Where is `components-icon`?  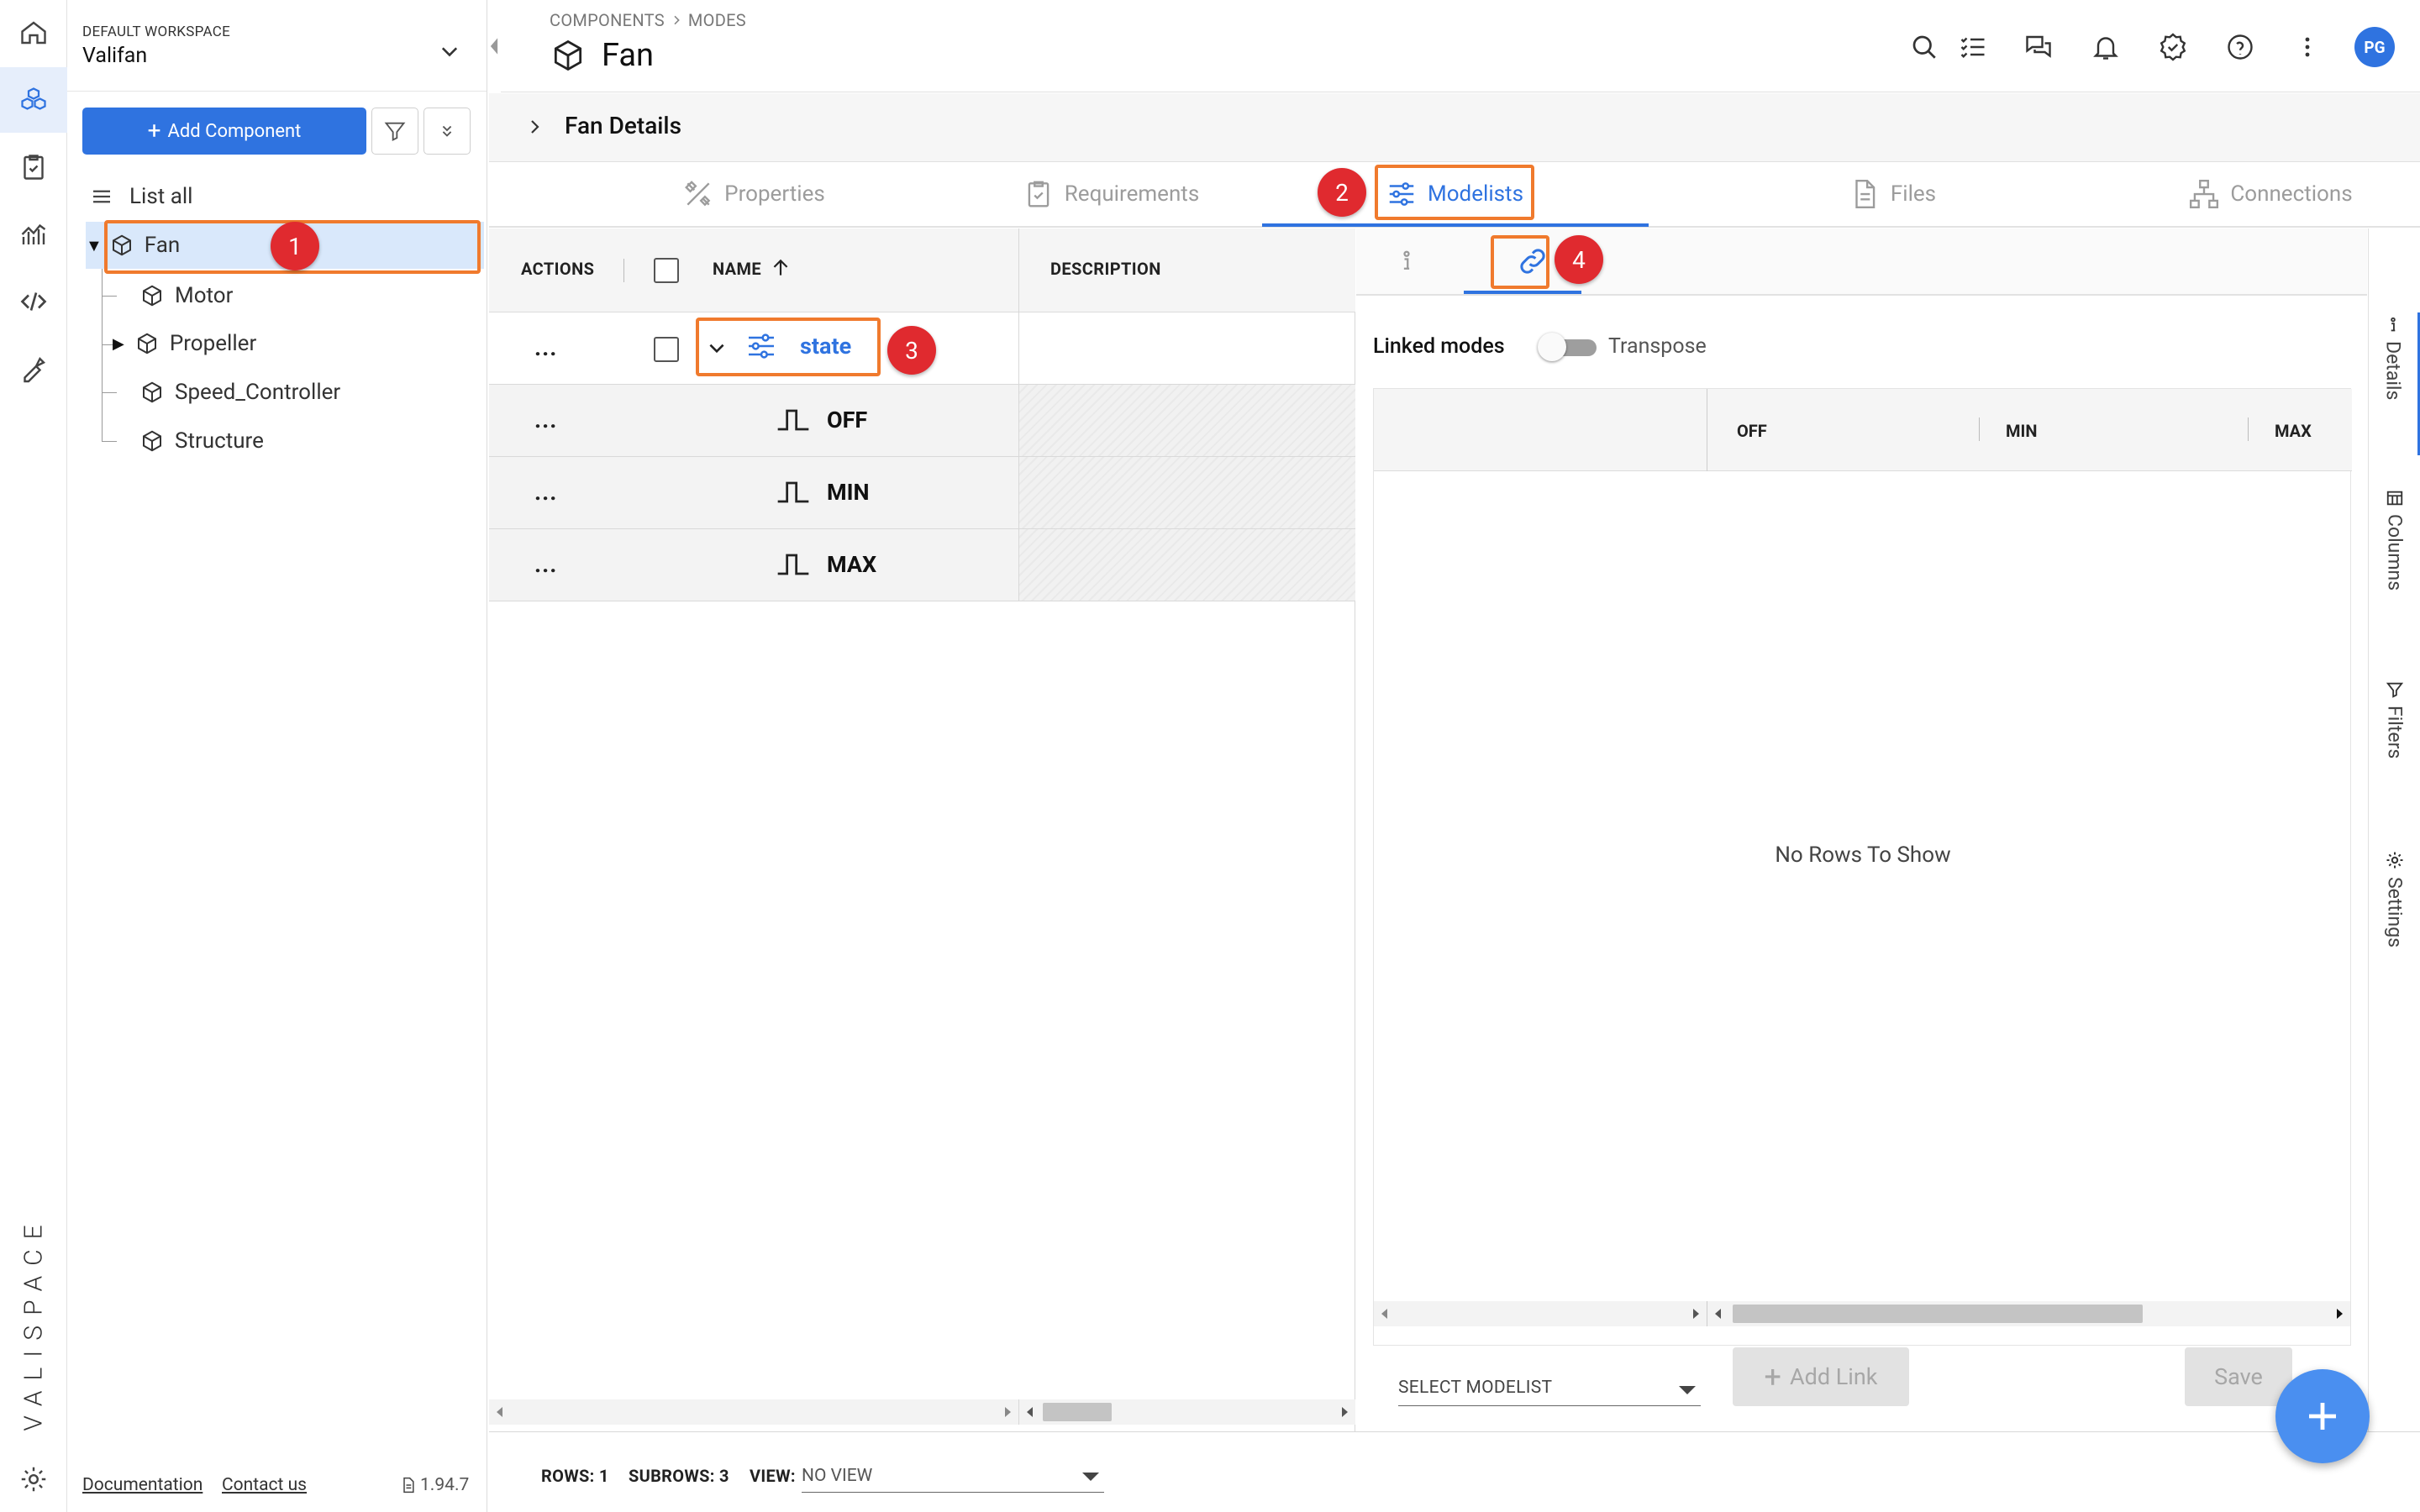
components-icon is located at coordinates (34, 100).